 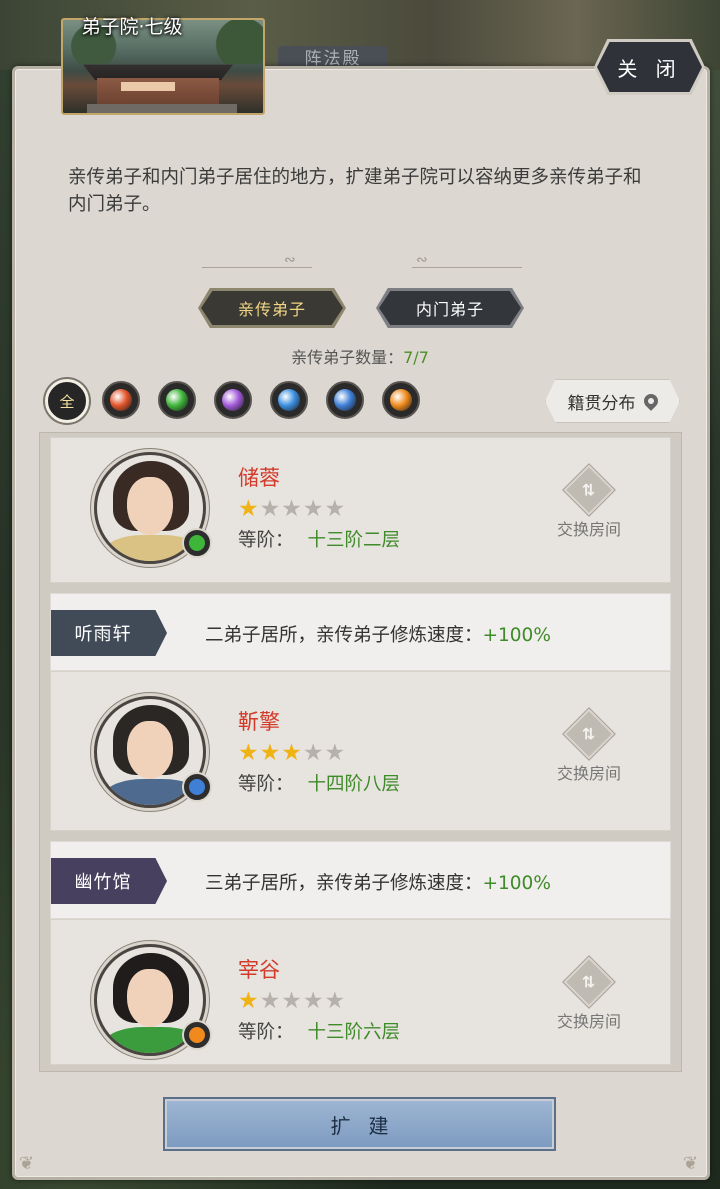 I want to click on origin-distribution-label: 籍贯分布, so click(x=601, y=403).